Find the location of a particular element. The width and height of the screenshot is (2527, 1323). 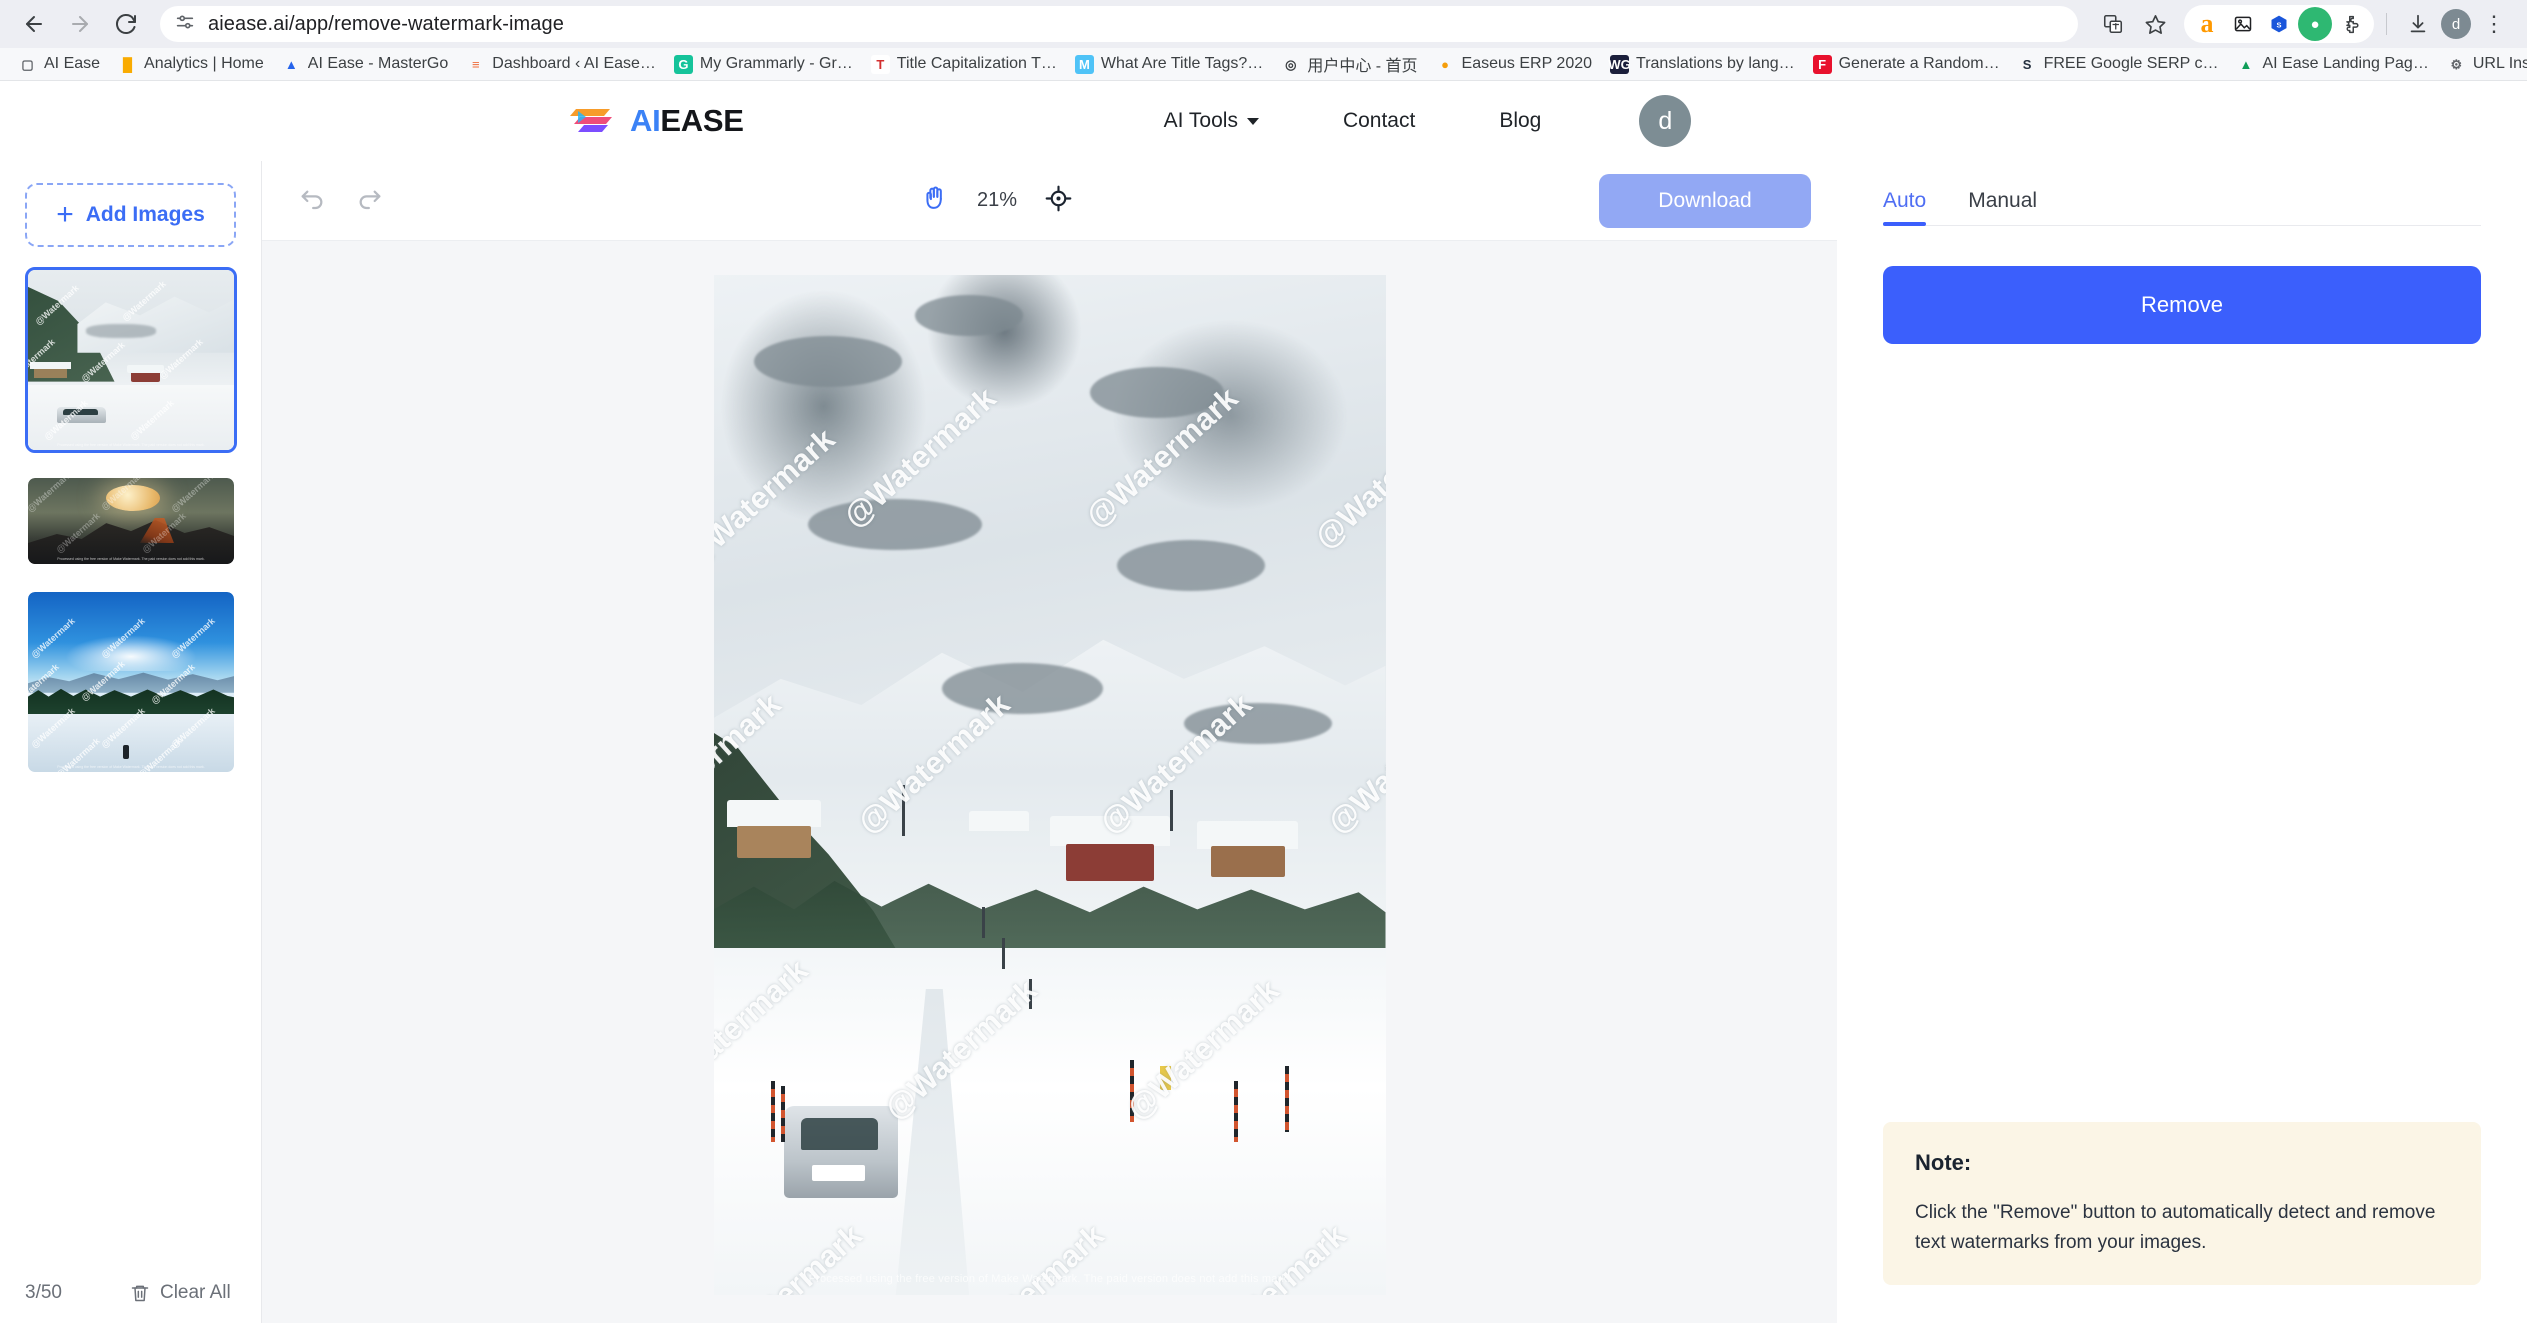

download-icon is located at coordinates (2418, 24).